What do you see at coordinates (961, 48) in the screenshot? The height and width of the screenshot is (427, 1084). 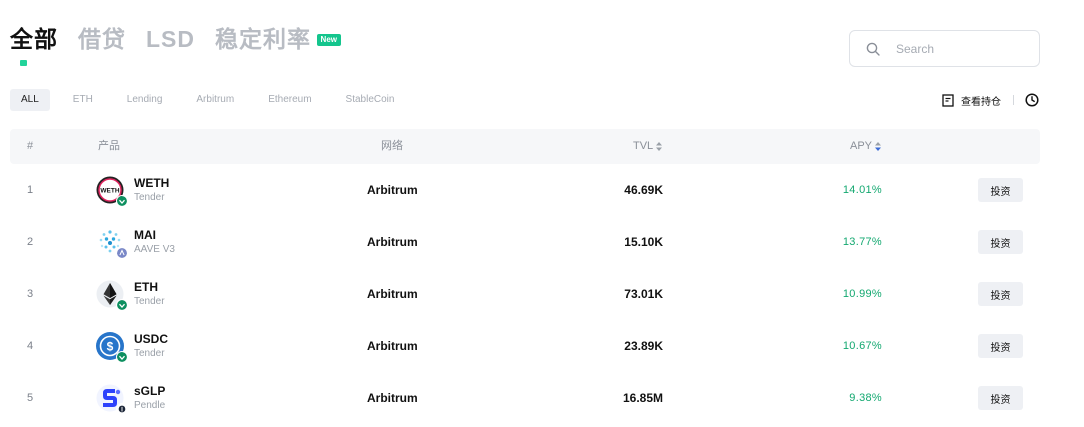 I see `search-input` at bounding box center [961, 48].